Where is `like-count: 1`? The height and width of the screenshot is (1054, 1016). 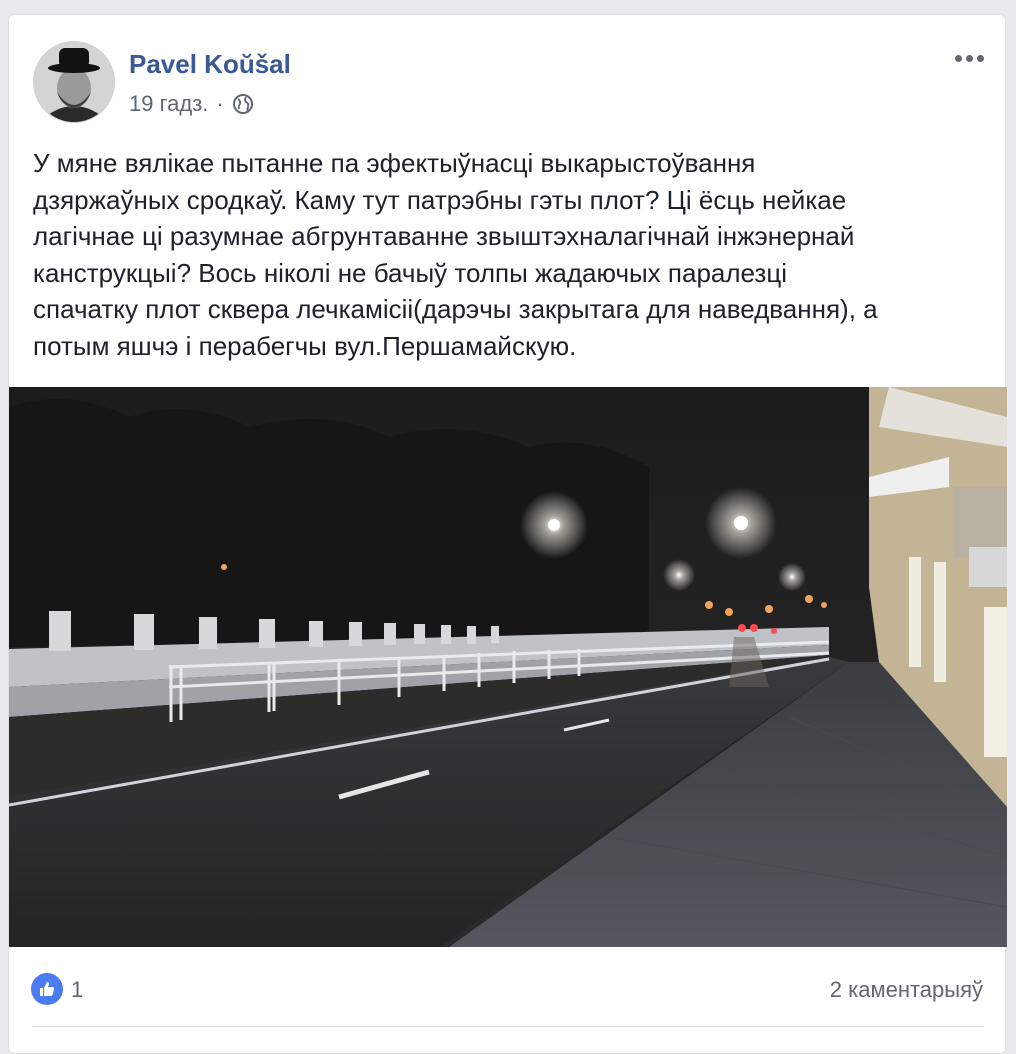 like-count: 1 is located at coordinates (77, 990).